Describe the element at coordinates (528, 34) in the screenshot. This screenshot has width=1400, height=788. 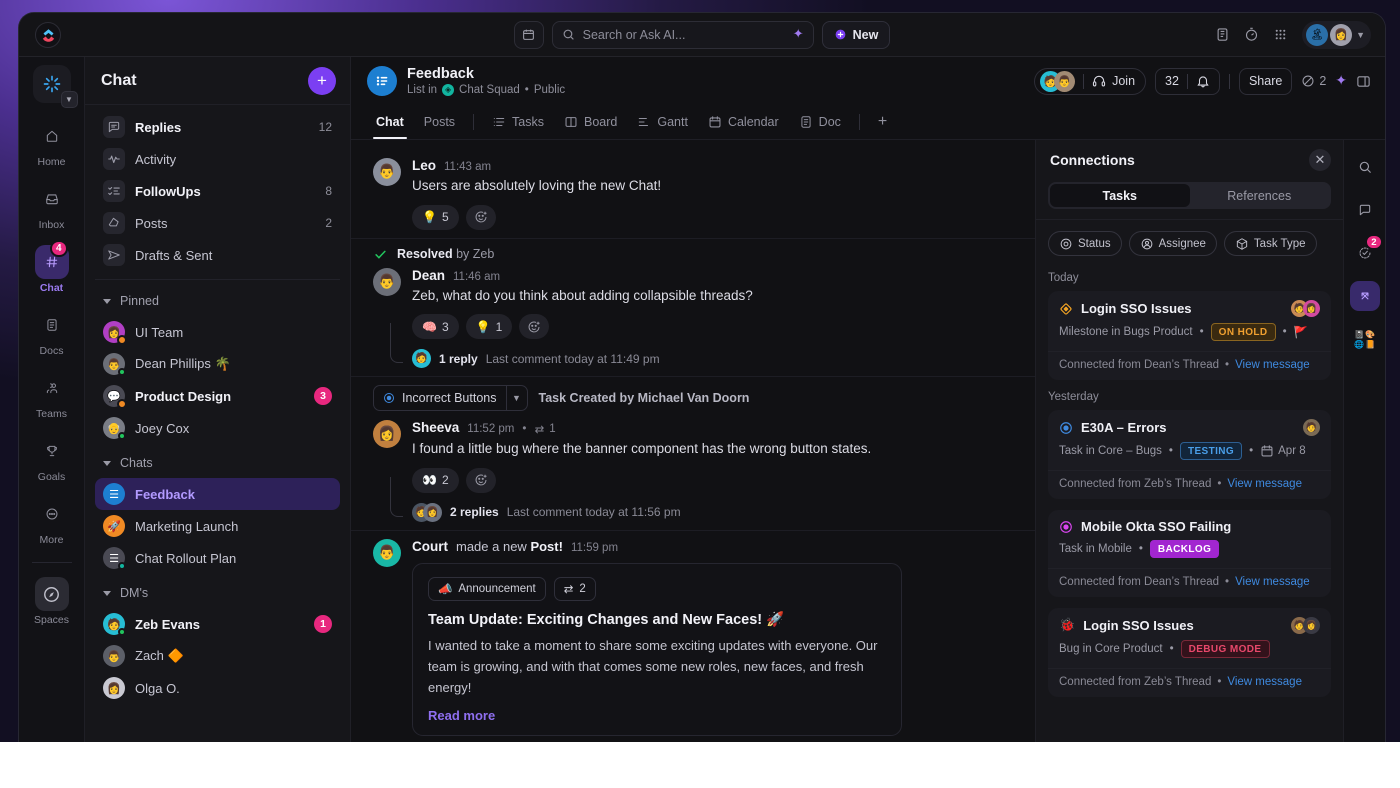
I see `calendar-icon` at that location.